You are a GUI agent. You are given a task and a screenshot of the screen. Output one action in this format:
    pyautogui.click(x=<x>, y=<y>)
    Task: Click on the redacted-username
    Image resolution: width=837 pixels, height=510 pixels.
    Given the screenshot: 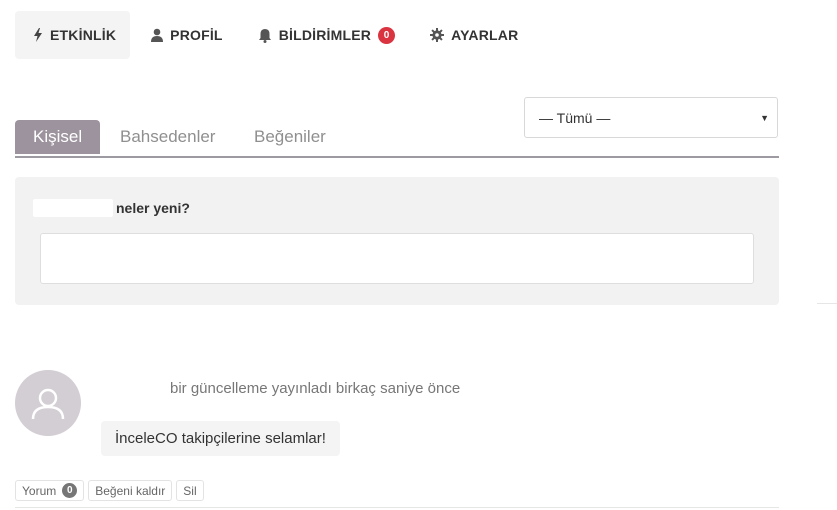 What is the action you would take?
    pyautogui.click(x=73, y=208)
    